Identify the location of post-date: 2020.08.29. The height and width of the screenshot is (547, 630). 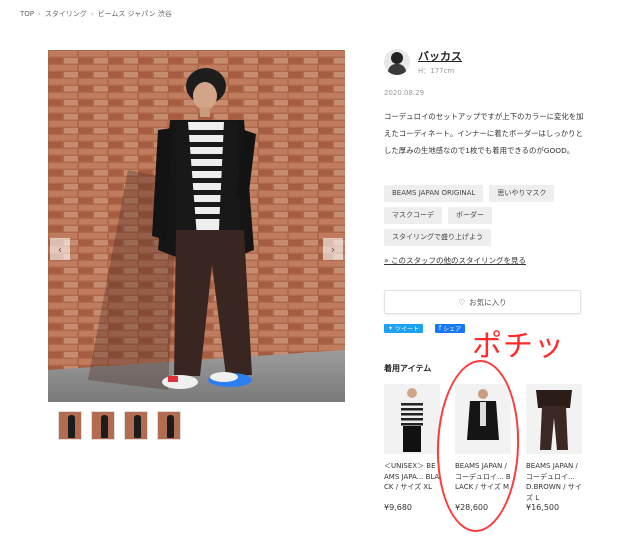
(404, 93).